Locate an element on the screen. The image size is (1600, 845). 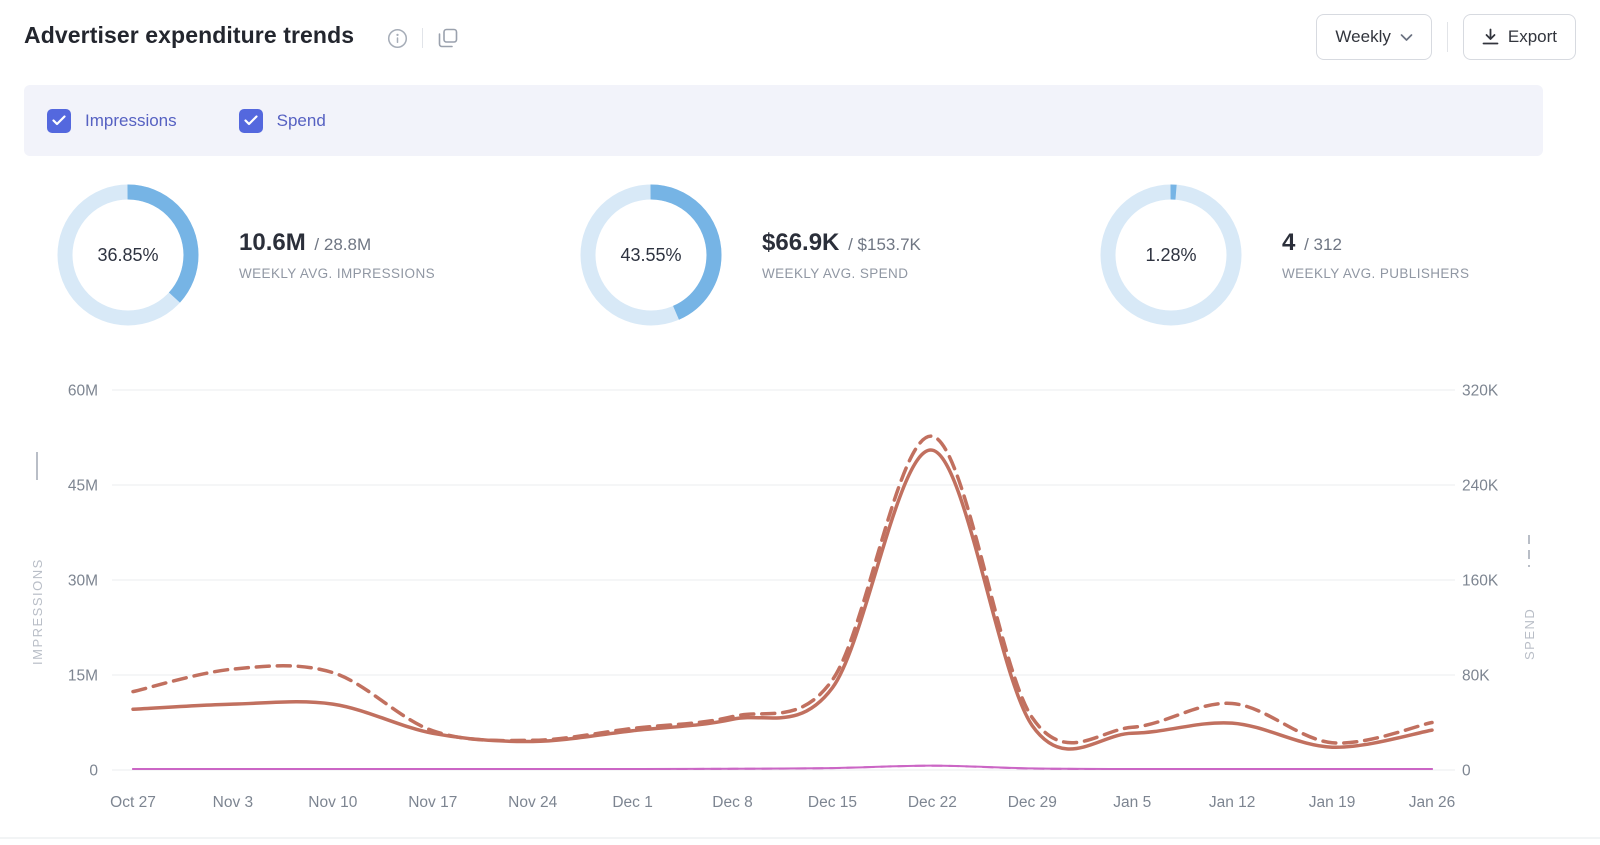
x-axis-tick: Dec 22 is located at coordinates (932, 802).